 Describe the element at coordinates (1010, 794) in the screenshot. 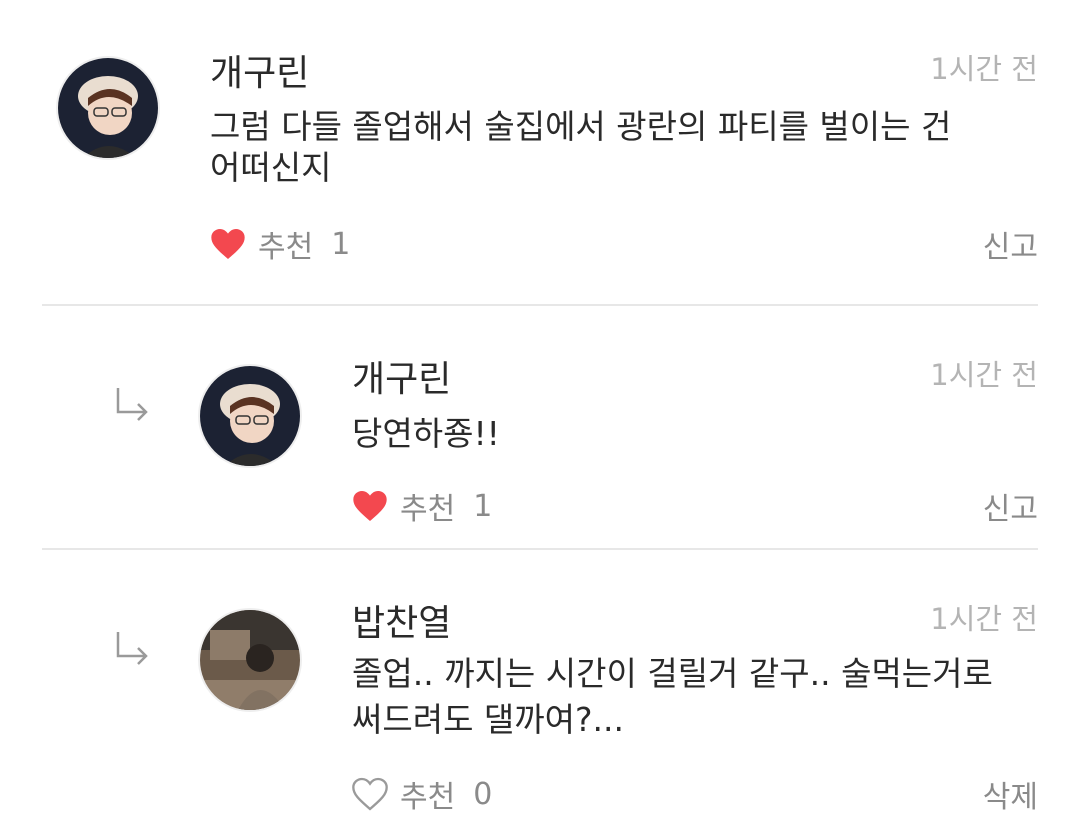

I see `delete-button: 삭제` at that location.